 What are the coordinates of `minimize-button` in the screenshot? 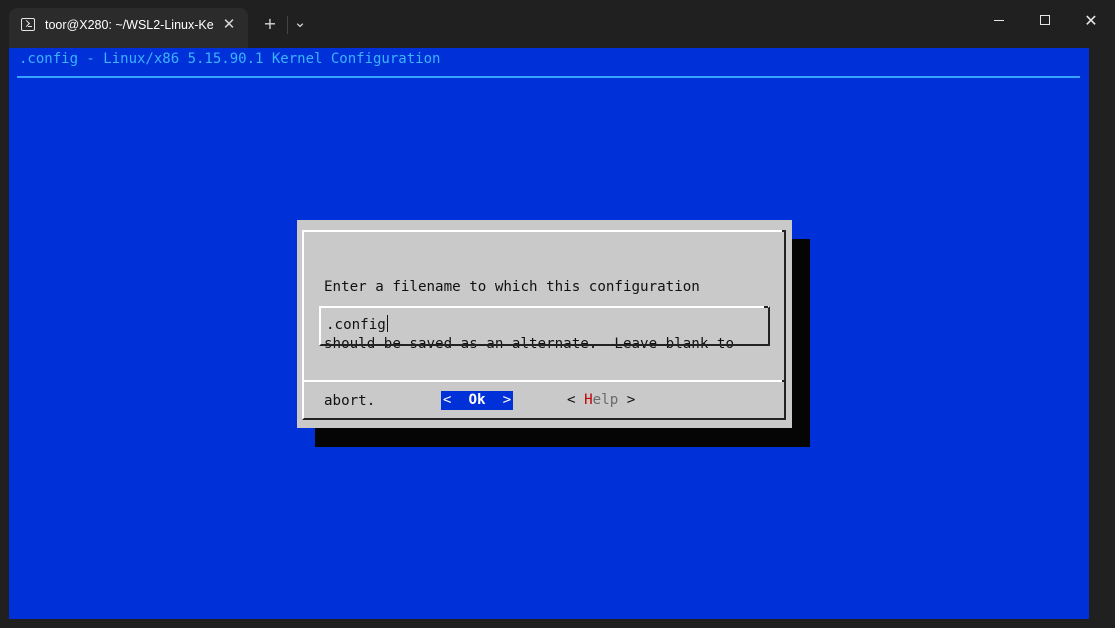 It's located at (999, 21).